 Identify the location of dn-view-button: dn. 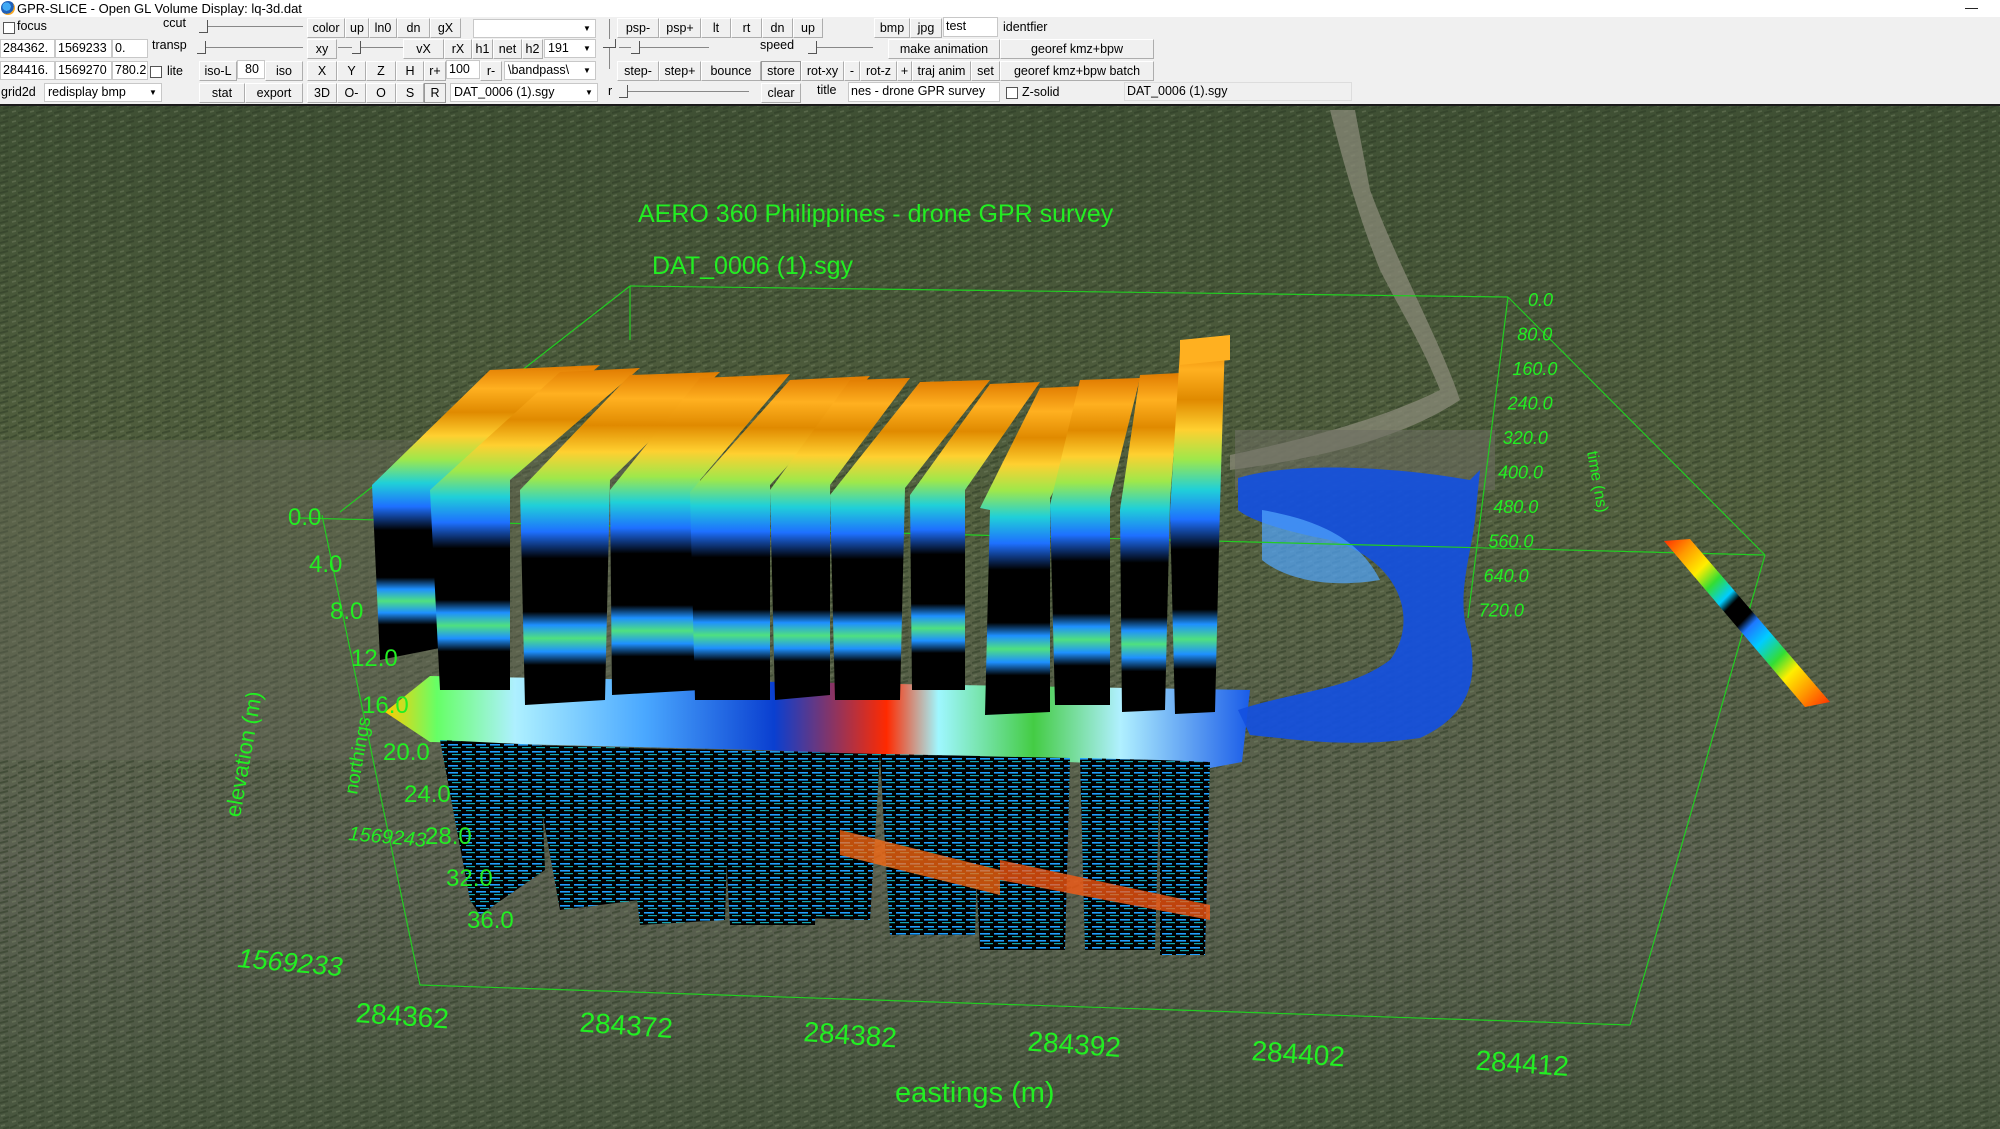
(777, 28).